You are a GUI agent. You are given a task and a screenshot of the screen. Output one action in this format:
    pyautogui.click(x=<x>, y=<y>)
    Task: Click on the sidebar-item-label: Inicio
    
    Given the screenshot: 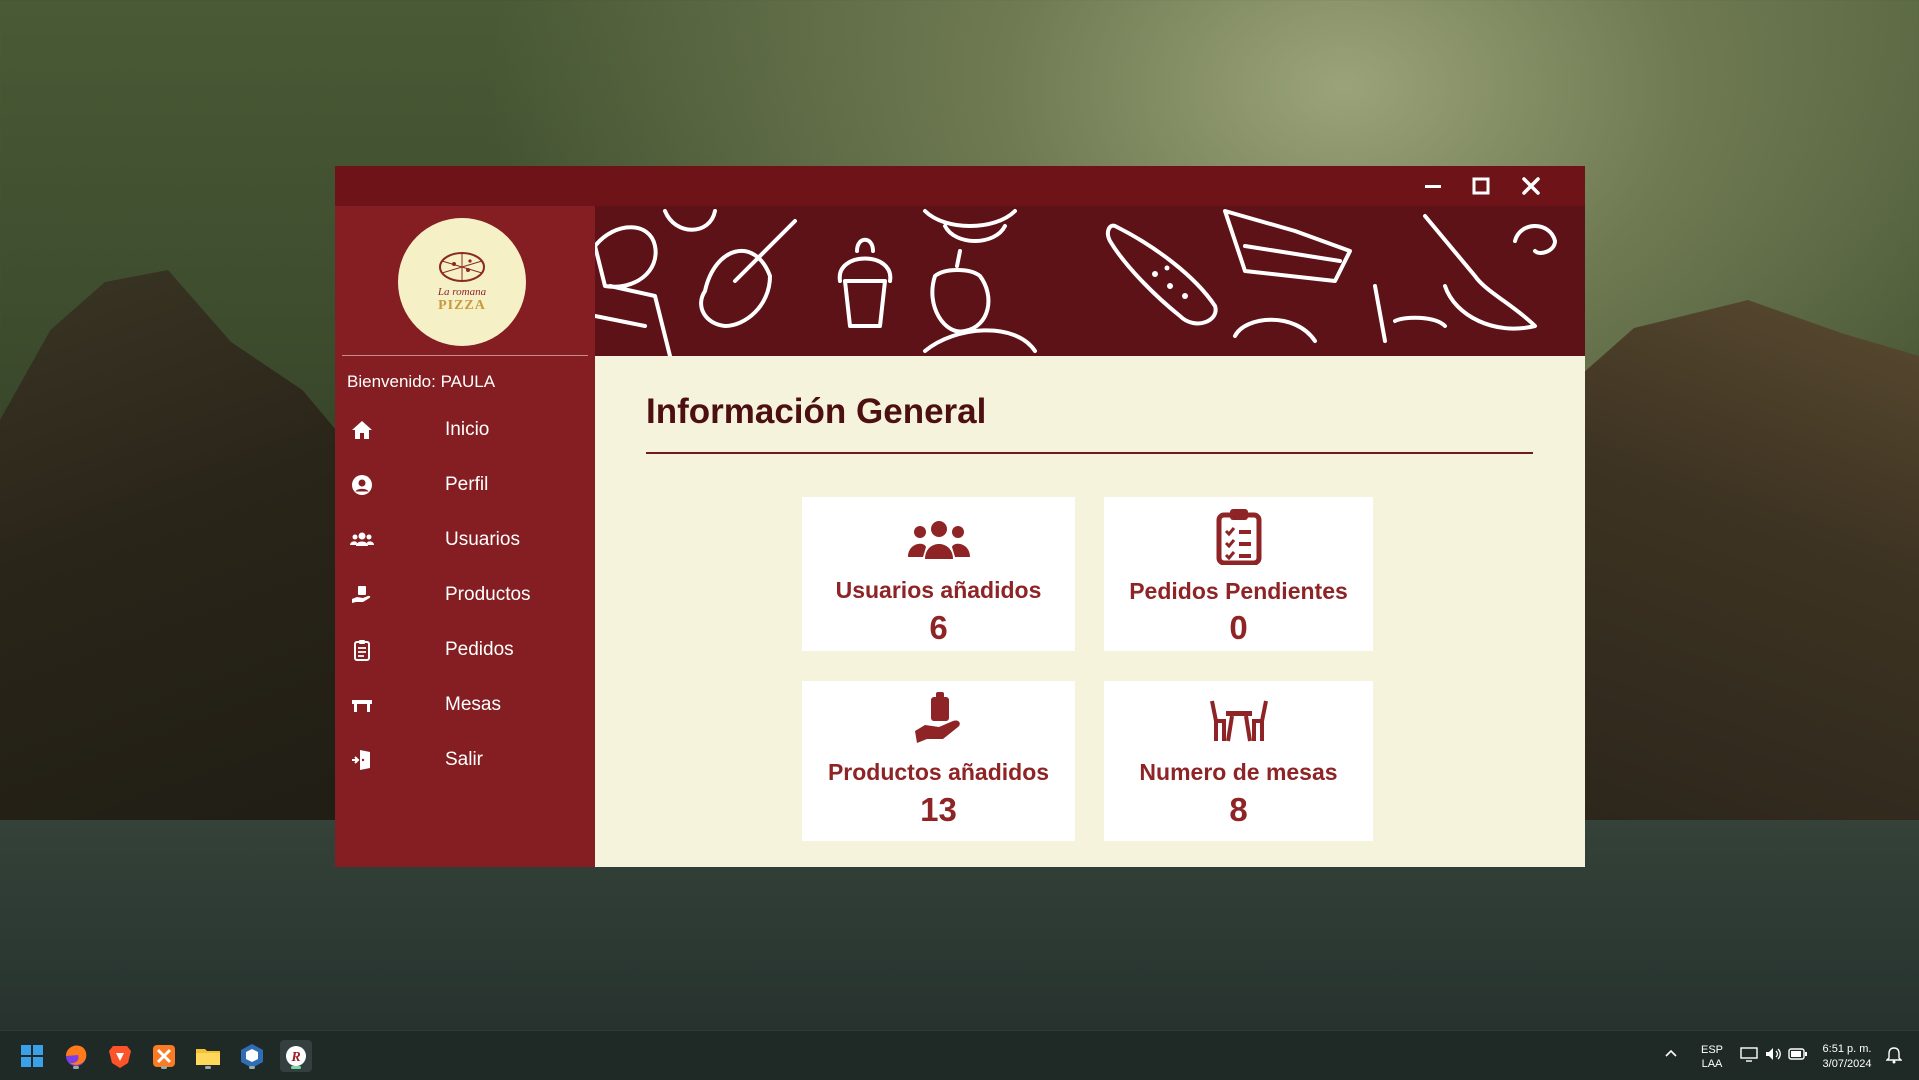 What is the action you would take?
    pyautogui.click(x=467, y=429)
    